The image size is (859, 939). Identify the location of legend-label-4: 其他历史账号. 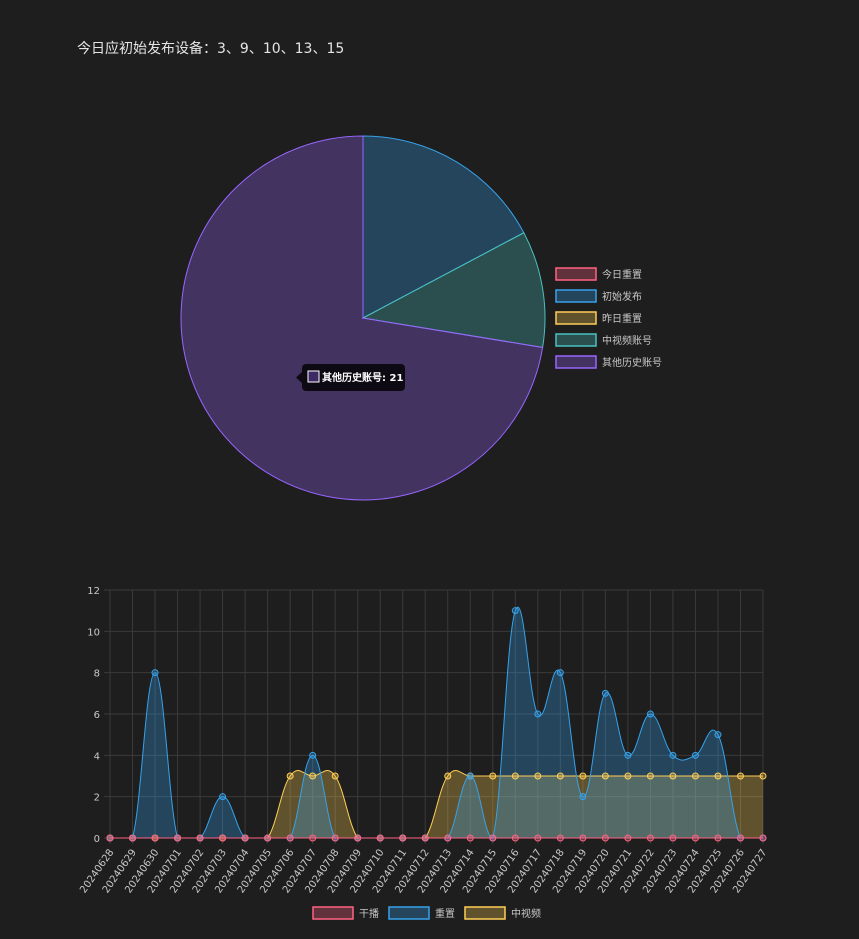
(632, 362).